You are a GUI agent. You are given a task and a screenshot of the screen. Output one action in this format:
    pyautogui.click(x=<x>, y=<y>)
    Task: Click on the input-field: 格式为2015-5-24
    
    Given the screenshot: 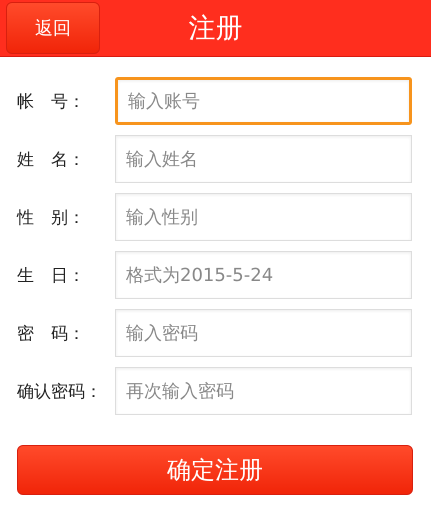 What is the action you would take?
    pyautogui.click(x=263, y=275)
    